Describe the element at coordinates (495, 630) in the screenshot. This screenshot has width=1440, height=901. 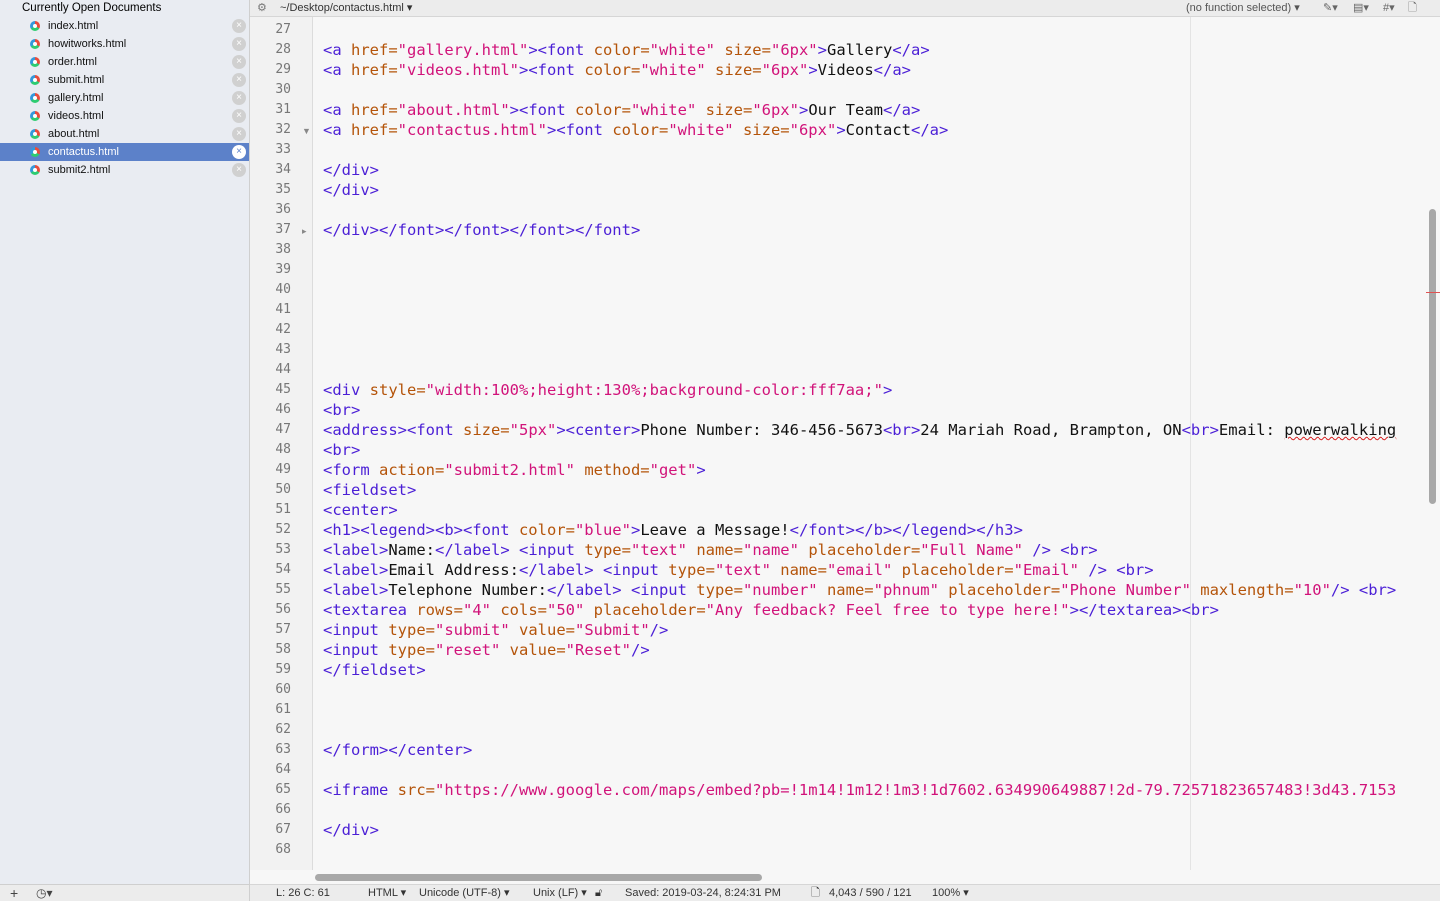
I see `code-line: <input type="submit" value="Submit"/>` at that location.